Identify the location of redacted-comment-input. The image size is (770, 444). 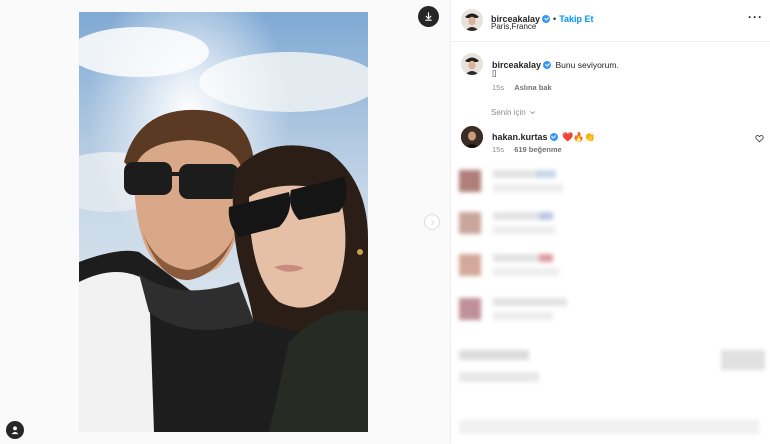
(609, 427).